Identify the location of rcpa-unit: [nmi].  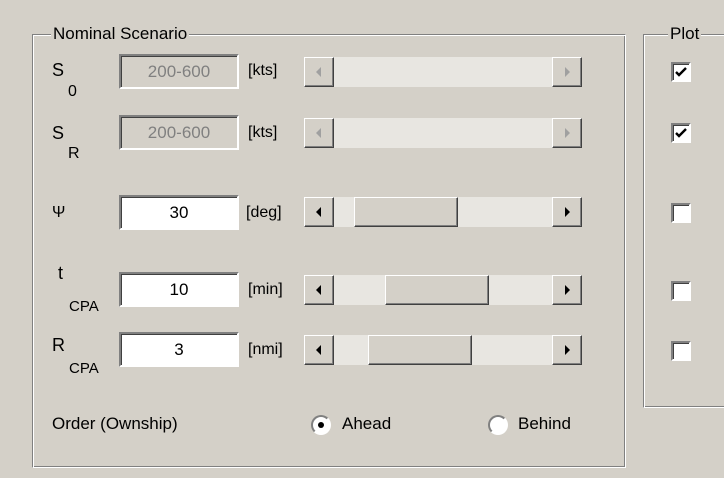
(265, 349).